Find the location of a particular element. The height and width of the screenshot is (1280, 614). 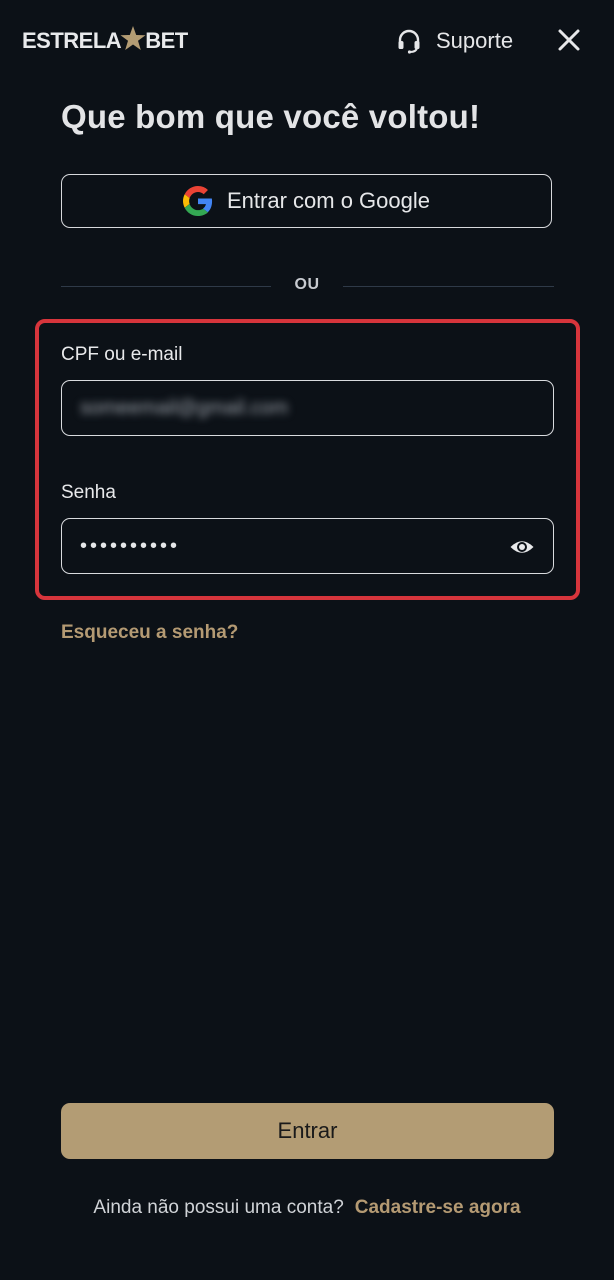

close-icon is located at coordinates (569, 40).